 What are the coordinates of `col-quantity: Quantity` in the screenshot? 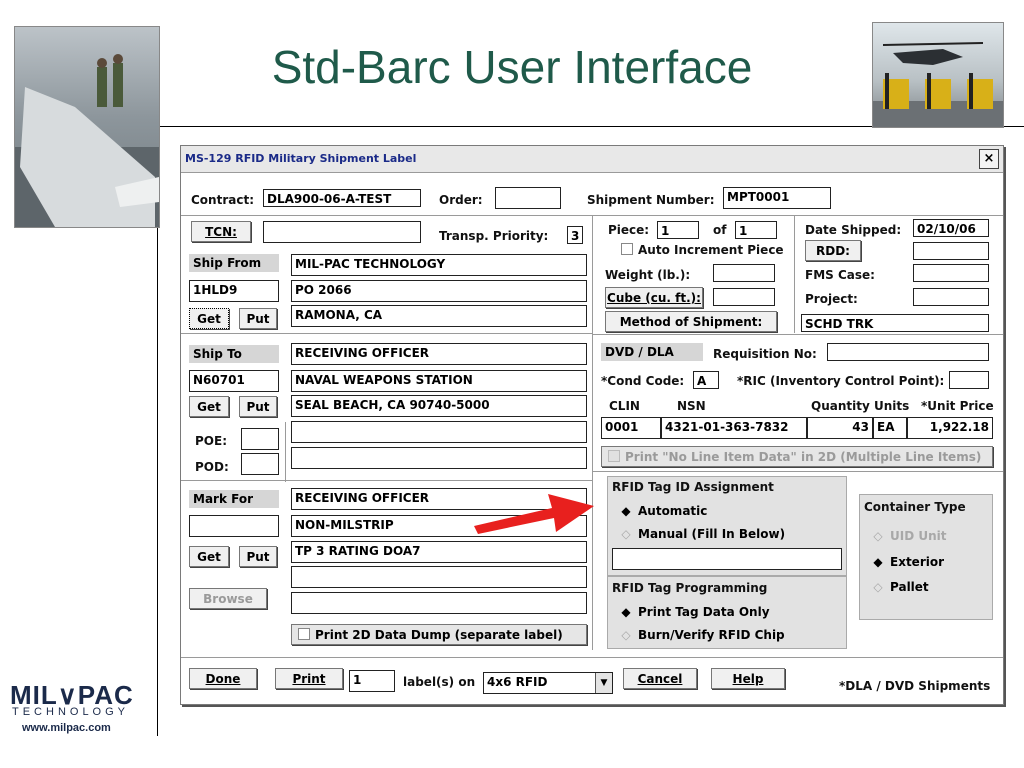 It's located at (840, 406).